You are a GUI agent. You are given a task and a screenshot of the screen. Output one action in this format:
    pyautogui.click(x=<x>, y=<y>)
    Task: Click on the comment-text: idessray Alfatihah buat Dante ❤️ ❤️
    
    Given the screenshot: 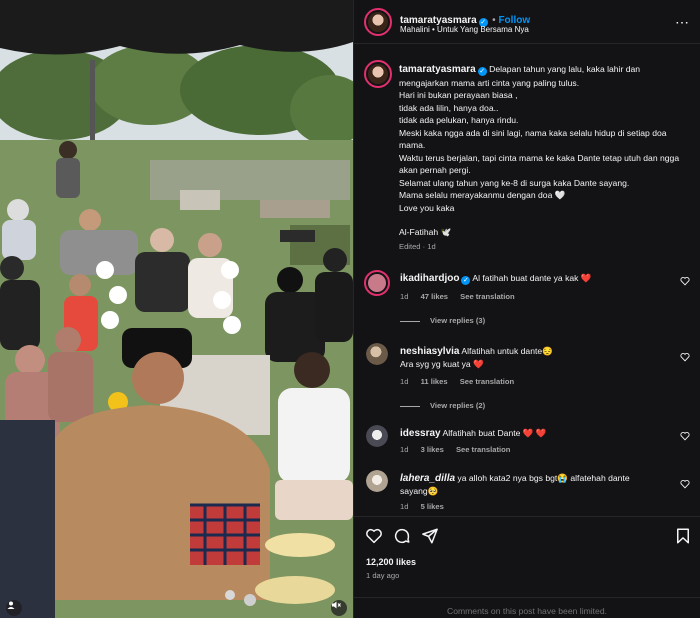 What is the action you would take?
    pyautogui.click(x=535, y=433)
    